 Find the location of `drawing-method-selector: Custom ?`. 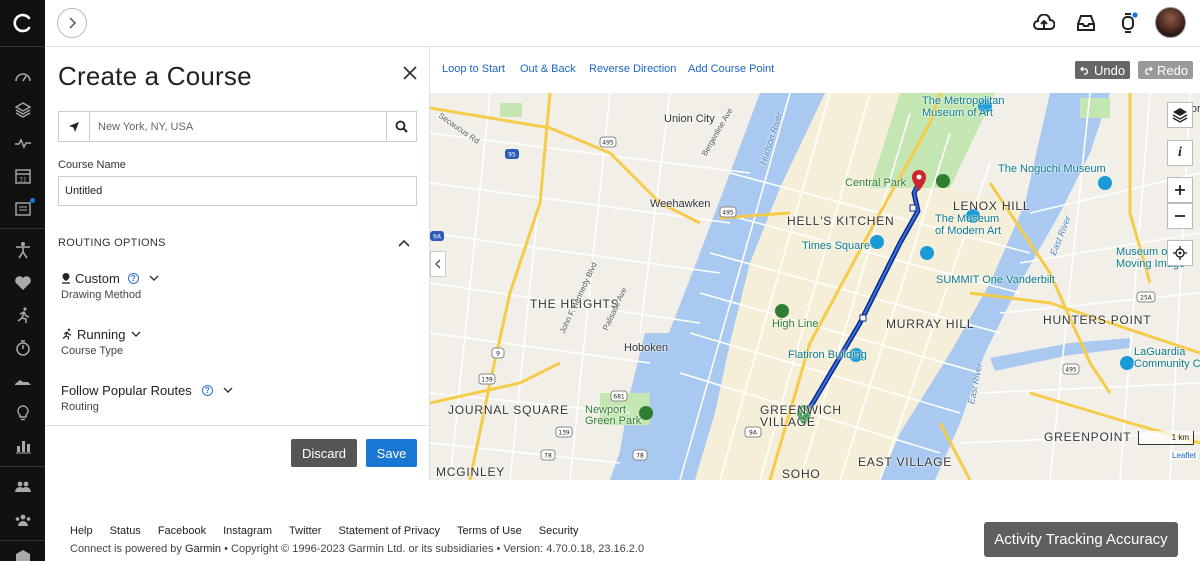

drawing-method-selector: Custom ? is located at coordinates (110, 278).